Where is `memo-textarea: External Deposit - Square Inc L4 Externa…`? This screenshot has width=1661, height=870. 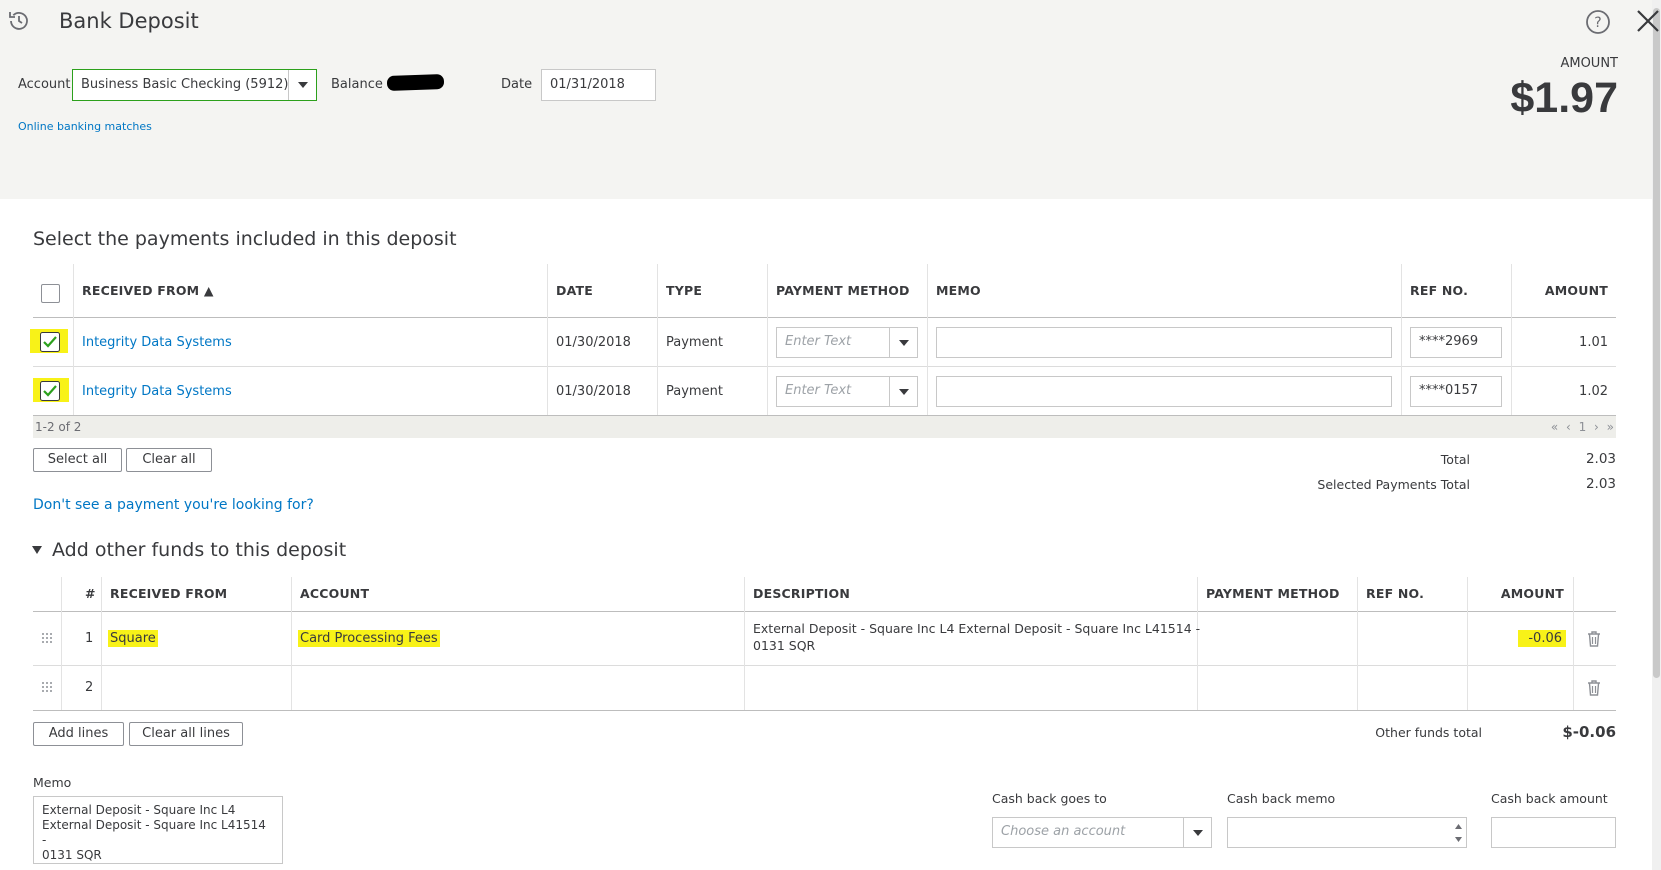 memo-textarea: External Deposit - Square Inc L4 Externa… is located at coordinates (158, 830).